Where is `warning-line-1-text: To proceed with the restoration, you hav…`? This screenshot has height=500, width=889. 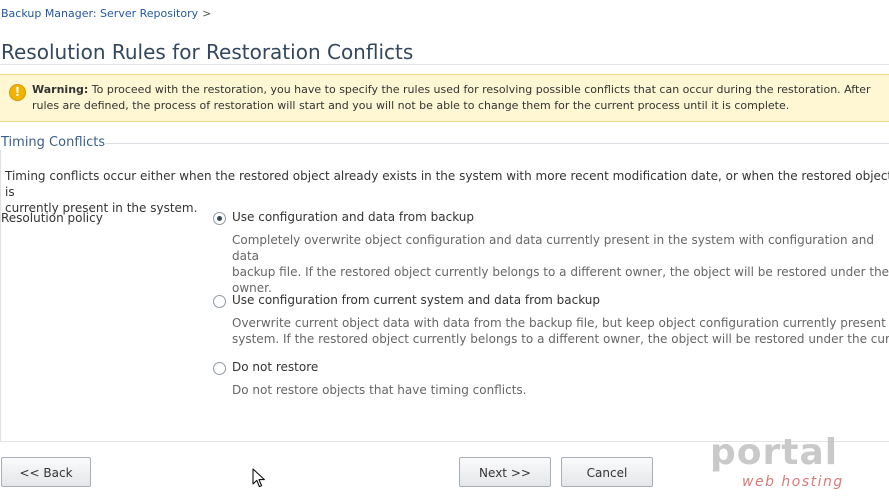
warning-line-1-text: To proceed with the restoration, you hav… is located at coordinates (481, 89).